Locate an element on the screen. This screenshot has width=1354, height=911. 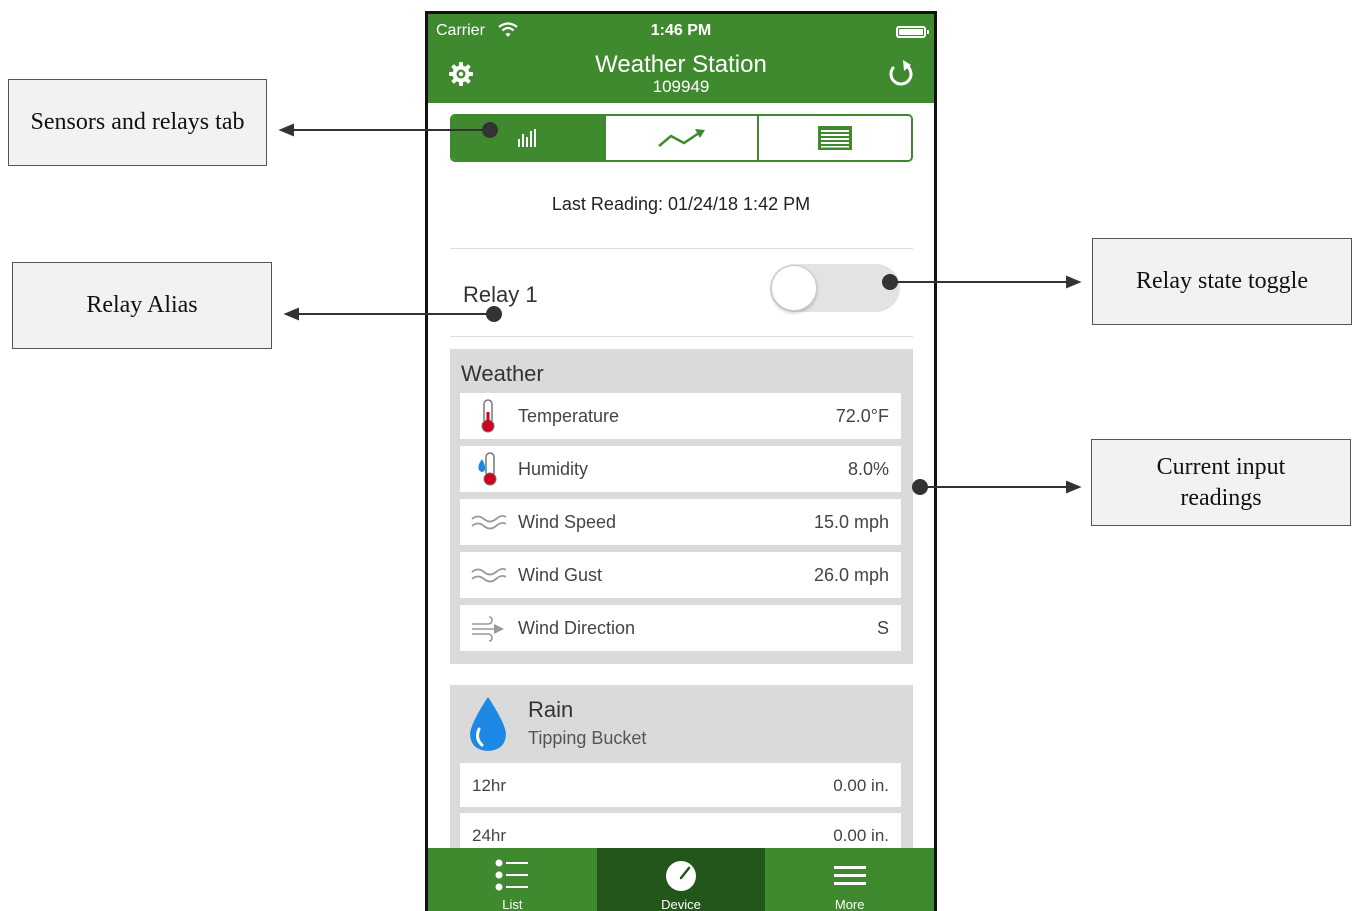
callout-readings-text: Current input readings is located at coordinates (1221, 482).